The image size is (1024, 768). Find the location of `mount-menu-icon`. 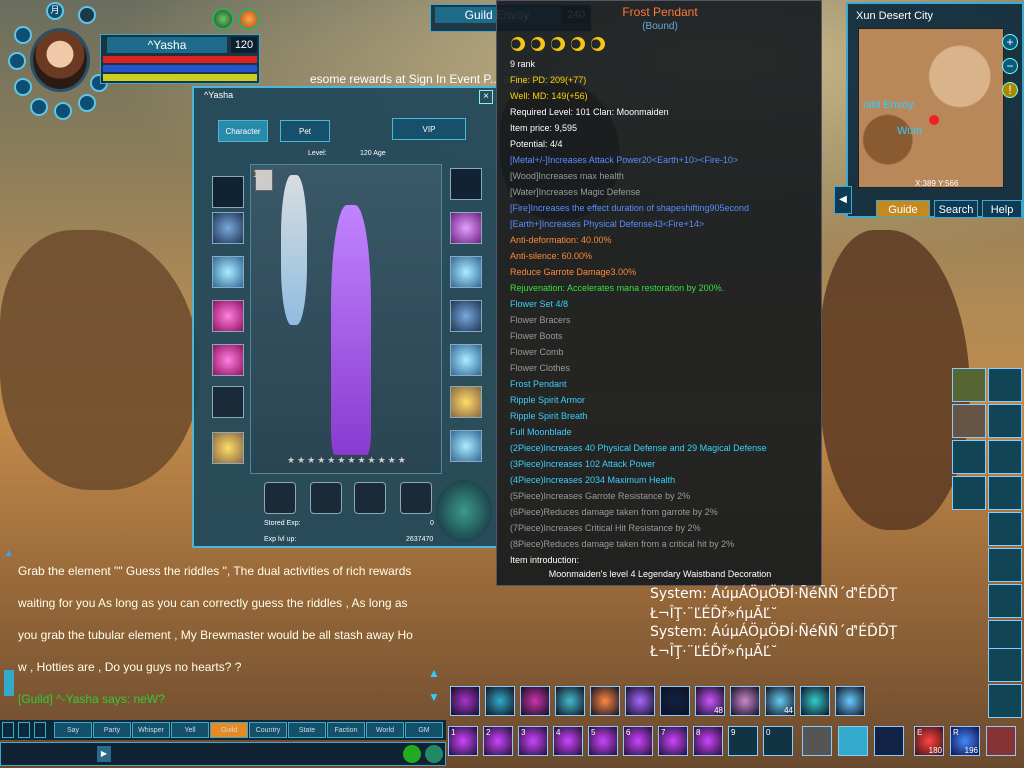

mount-menu-icon is located at coordinates (969, 457).